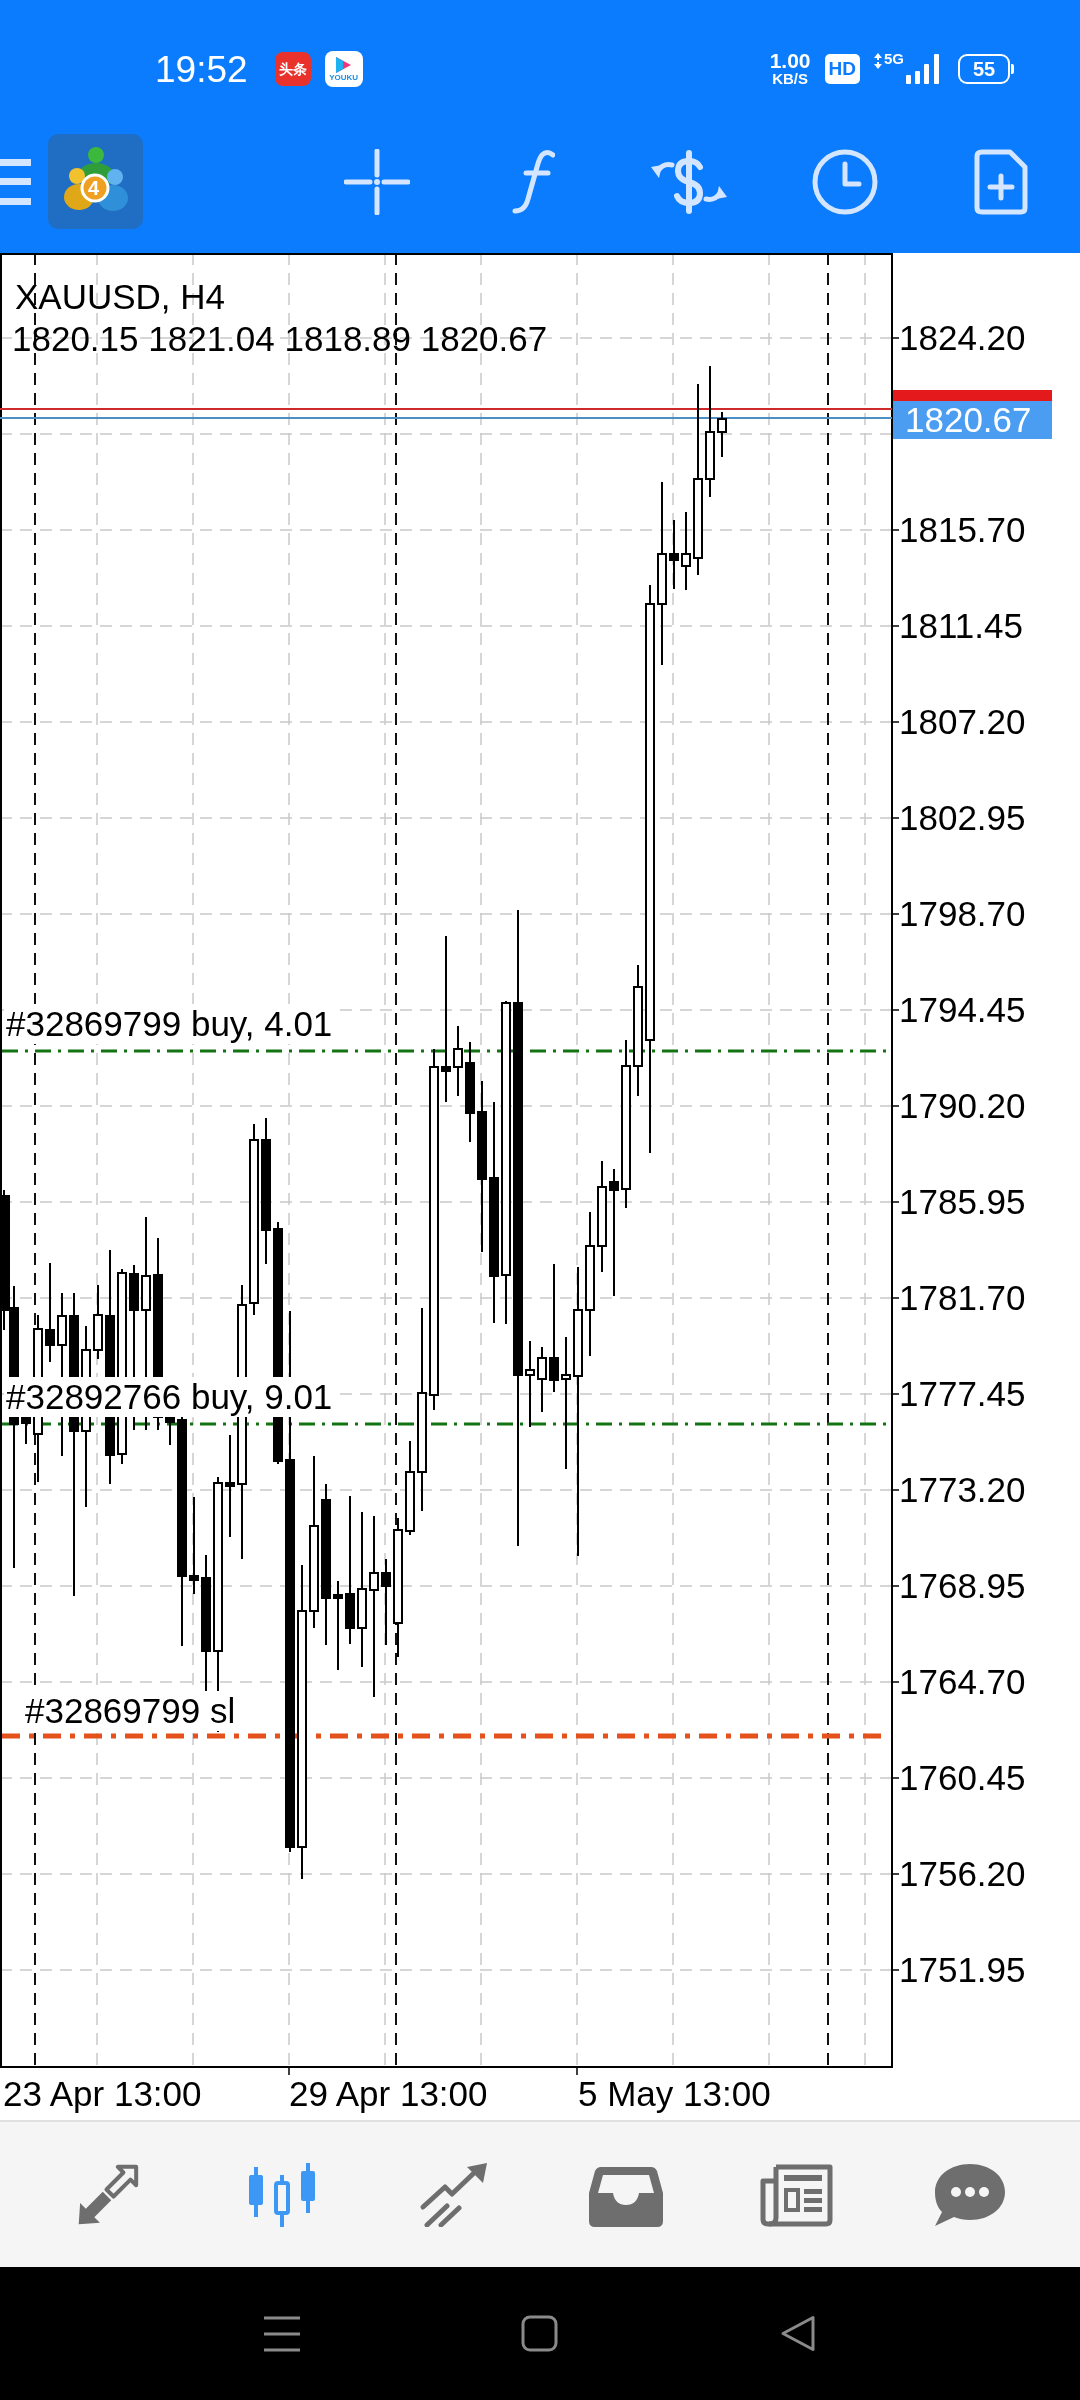 Image resolution: width=1080 pixels, height=2400 pixels. Describe the element at coordinates (969, 2194) in the screenshot. I see `chat-bubble-icon` at that location.